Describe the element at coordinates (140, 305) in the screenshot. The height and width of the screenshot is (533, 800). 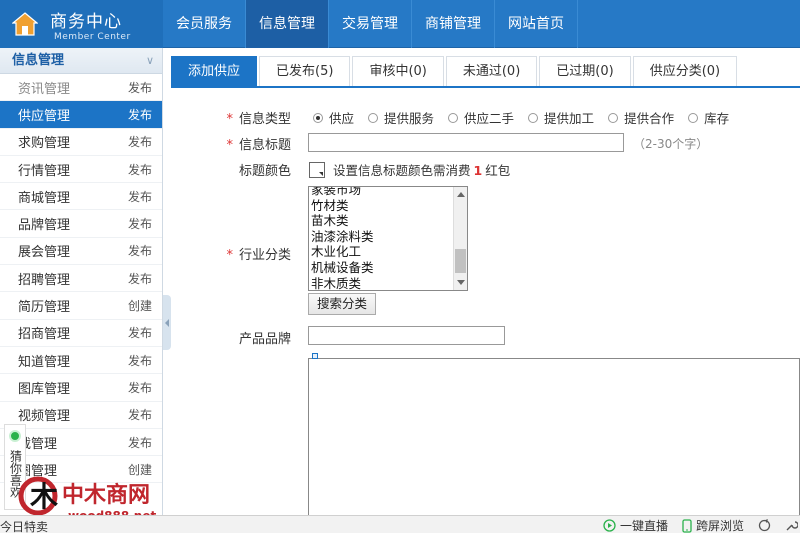
I see `sidebar-item-action: 创建` at that location.